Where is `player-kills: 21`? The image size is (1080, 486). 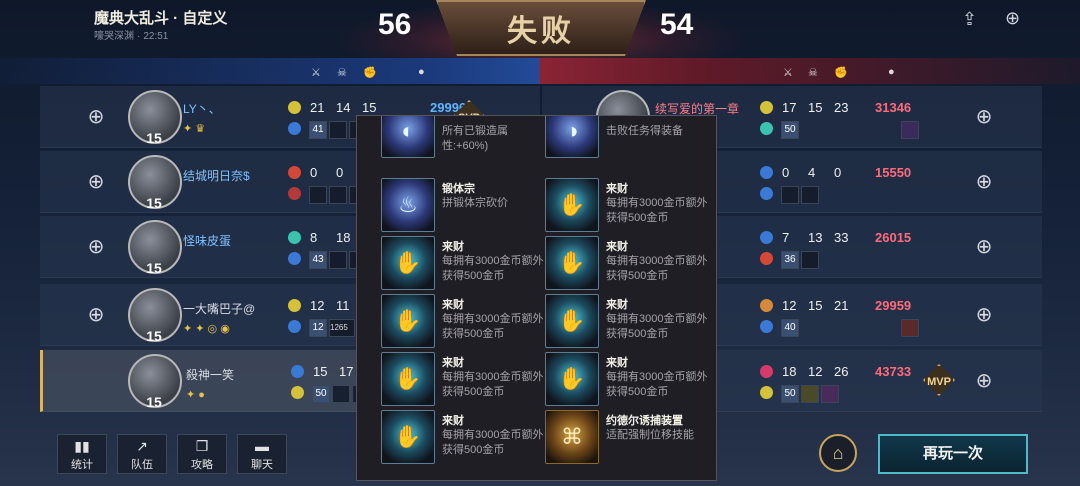 player-kills: 21 is located at coordinates (317, 107).